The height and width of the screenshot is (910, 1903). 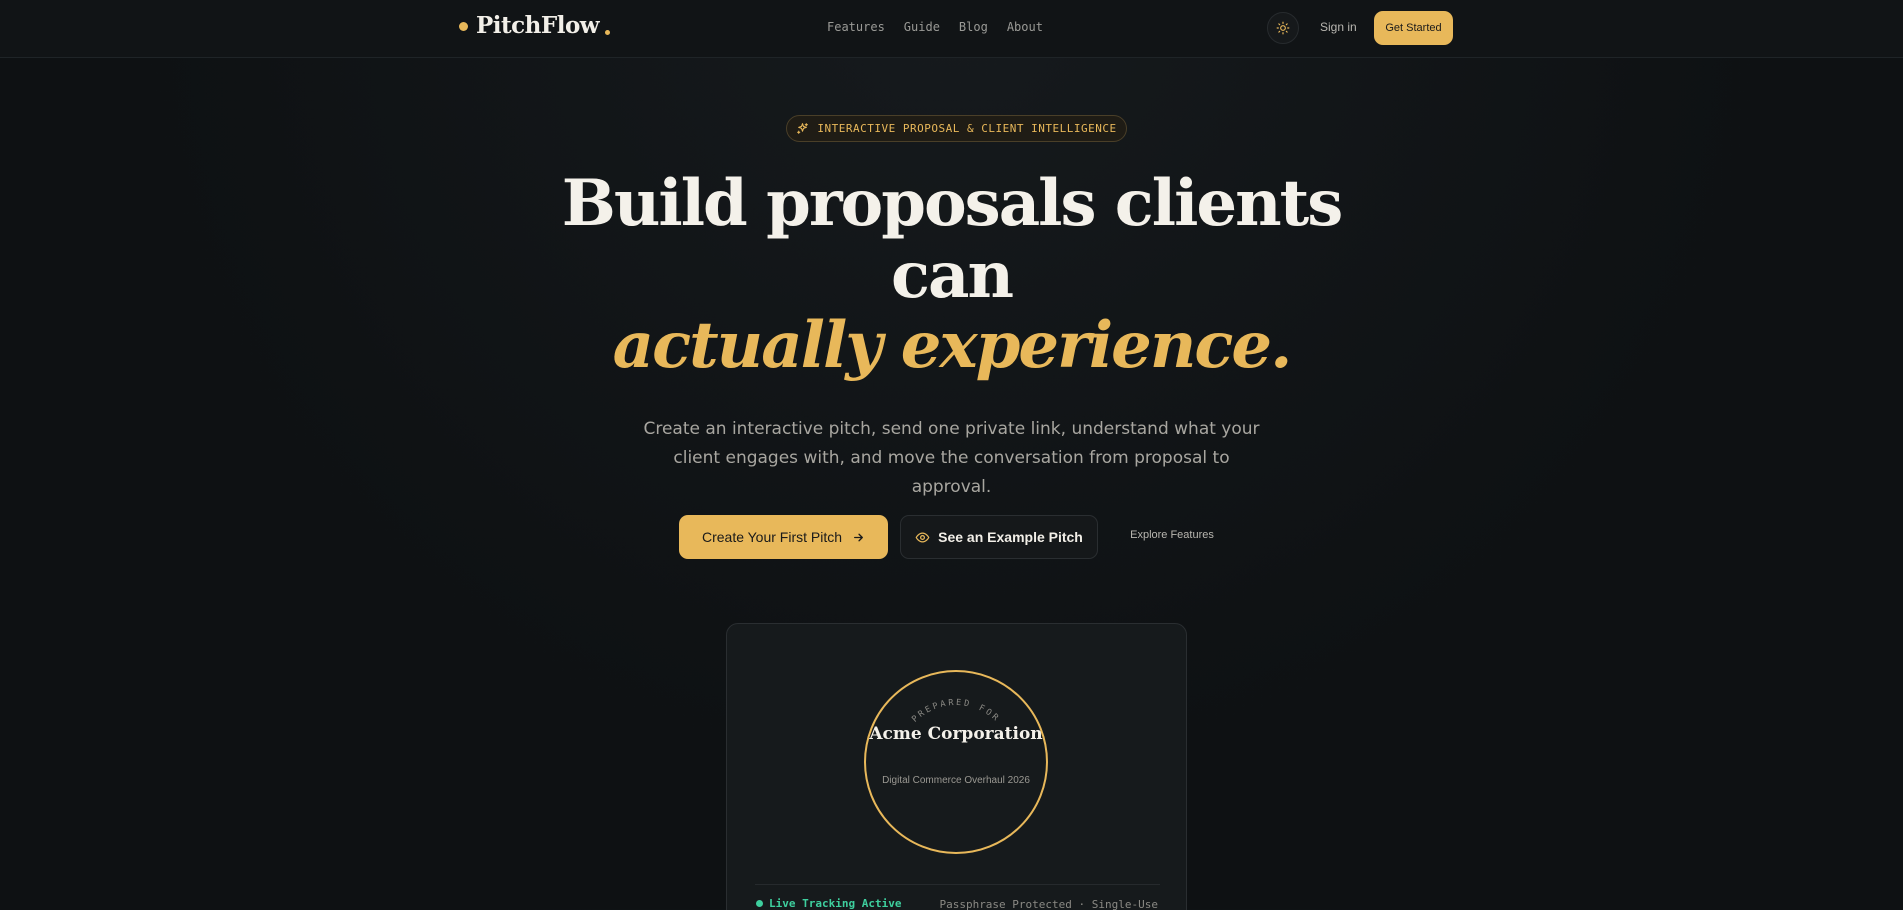 I want to click on prepared-for-ring: PREPARED FOR, so click(x=956, y=762).